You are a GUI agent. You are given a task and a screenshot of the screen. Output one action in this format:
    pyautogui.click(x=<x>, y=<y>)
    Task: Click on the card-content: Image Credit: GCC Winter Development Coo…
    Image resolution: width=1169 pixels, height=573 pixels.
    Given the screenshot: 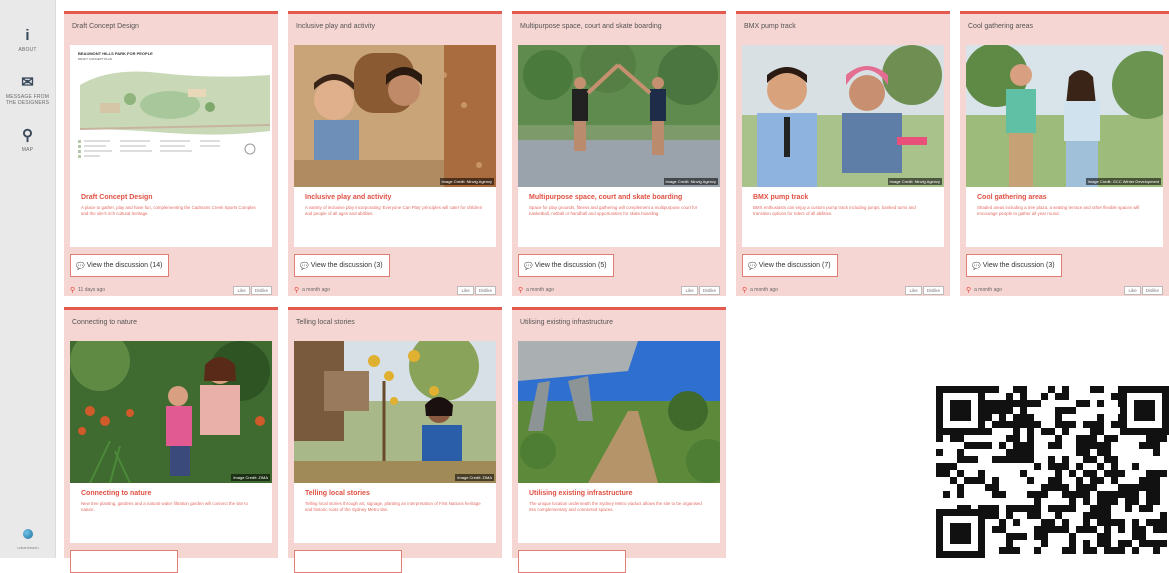 What is the action you would take?
    pyautogui.click(x=1064, y=146)
    